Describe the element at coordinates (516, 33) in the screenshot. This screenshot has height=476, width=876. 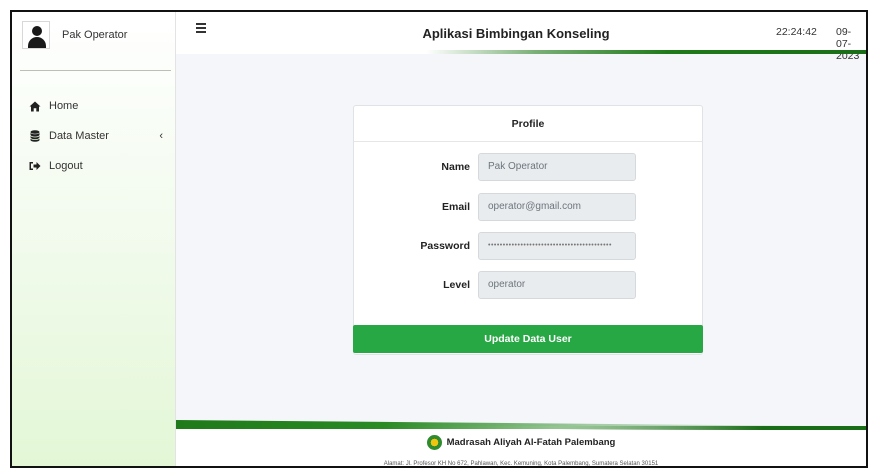
I see `app-title: Aplikasi Bimbingan Konseling` at that location.